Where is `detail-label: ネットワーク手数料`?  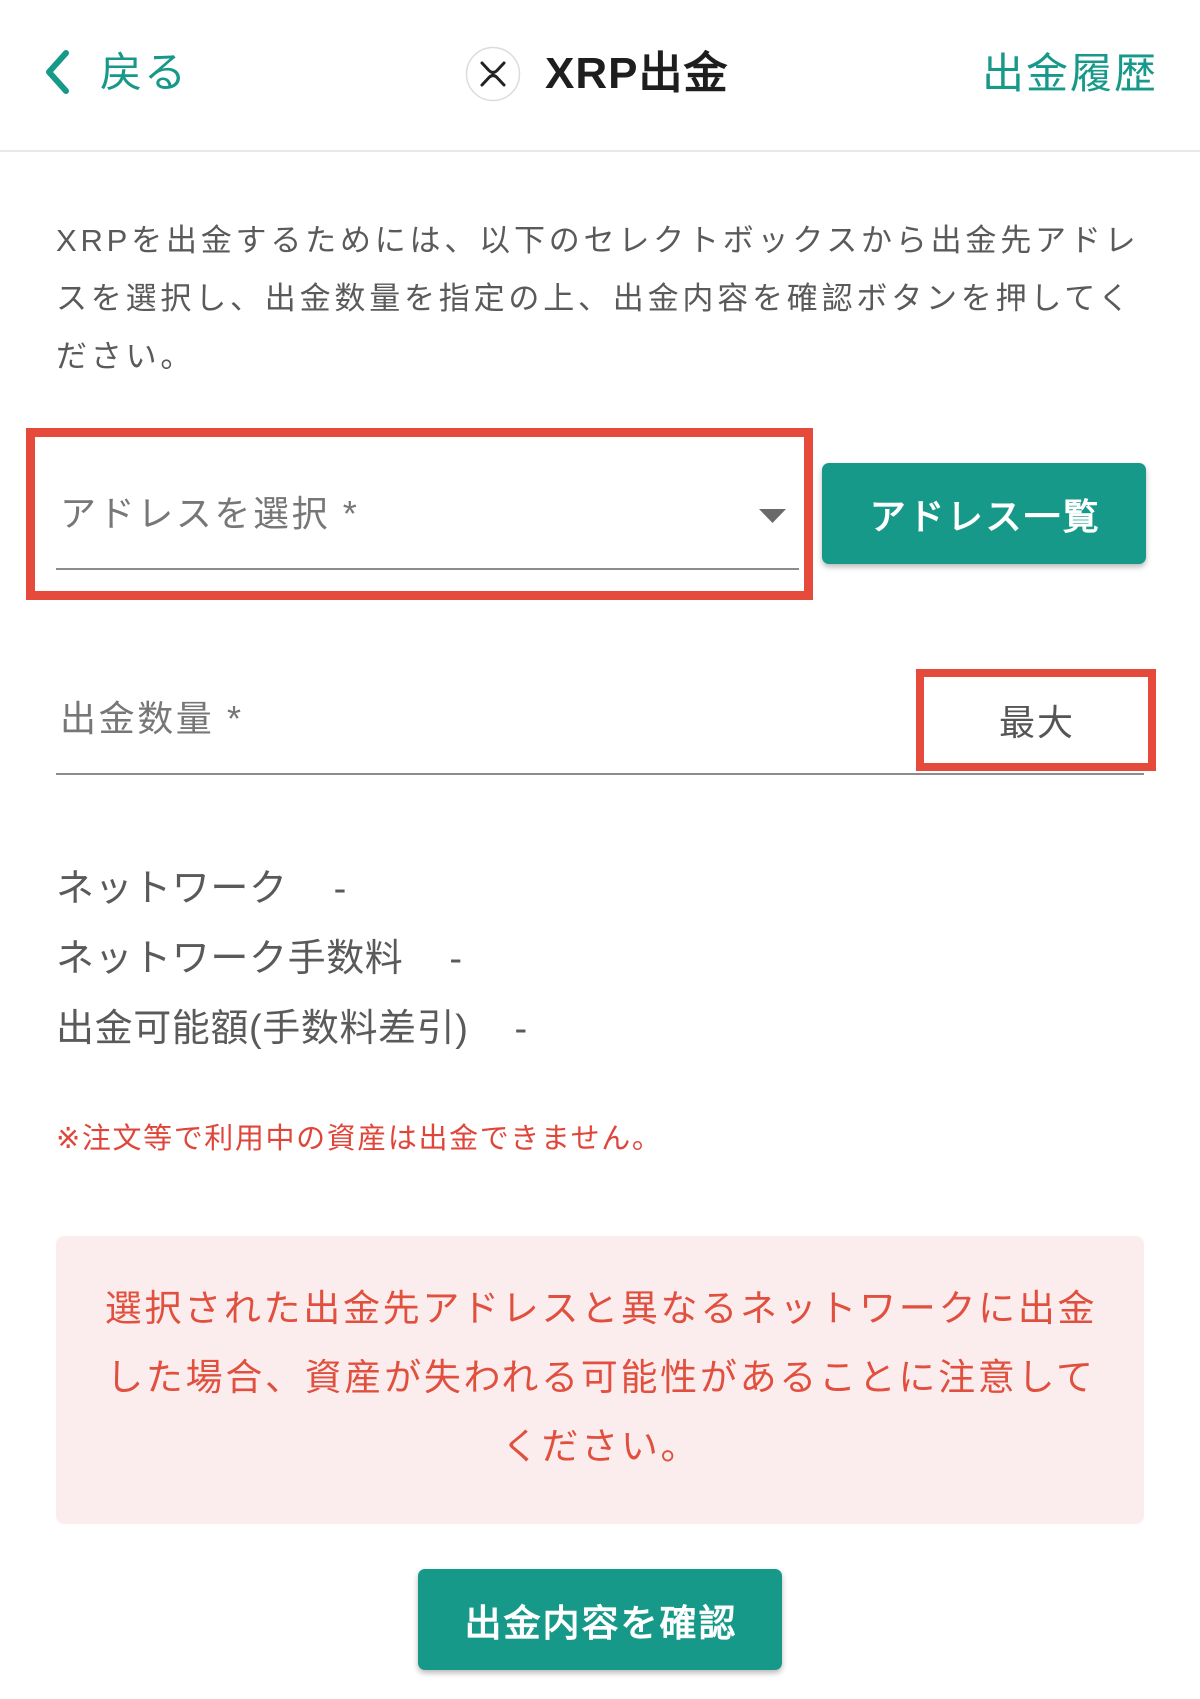 detail-label: ネットワーク手数料 is located at coordinates (230, 959).